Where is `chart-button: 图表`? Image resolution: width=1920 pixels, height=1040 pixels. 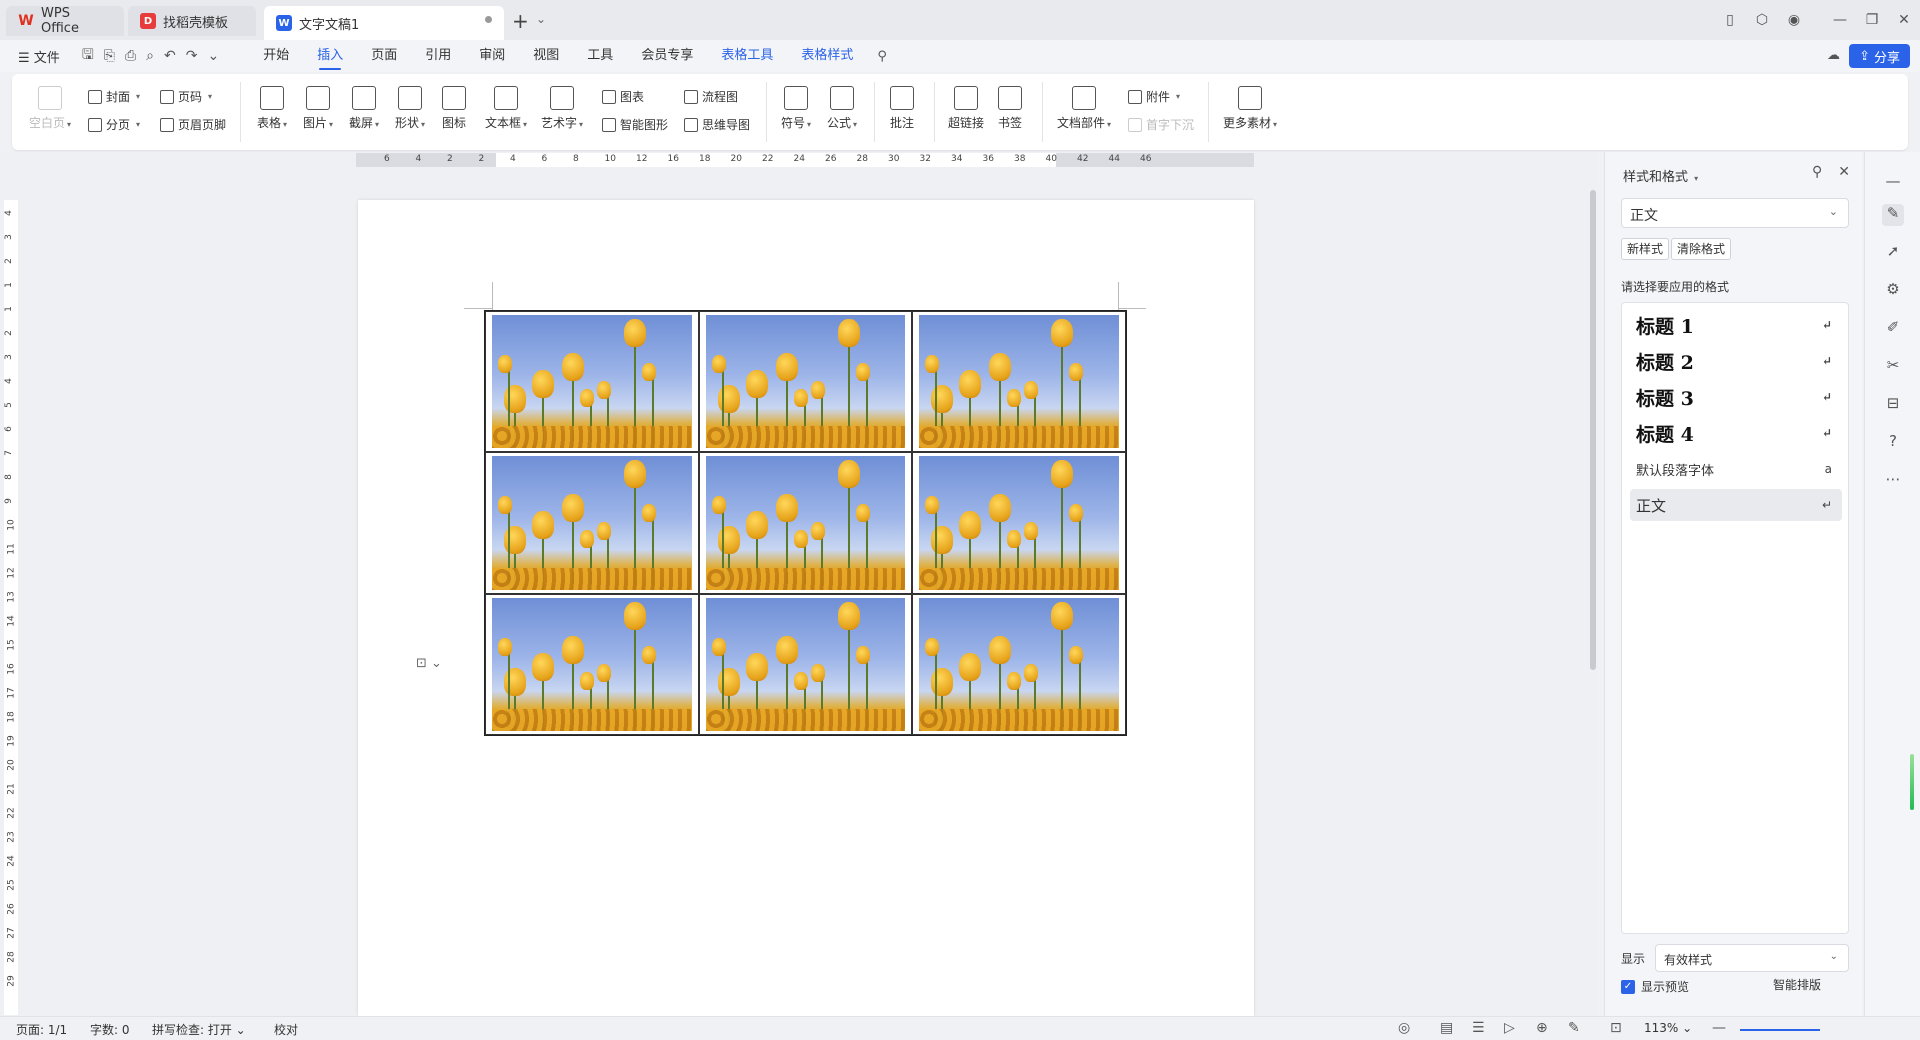 chart-button: 图表 is located at coordinates (623, 96).